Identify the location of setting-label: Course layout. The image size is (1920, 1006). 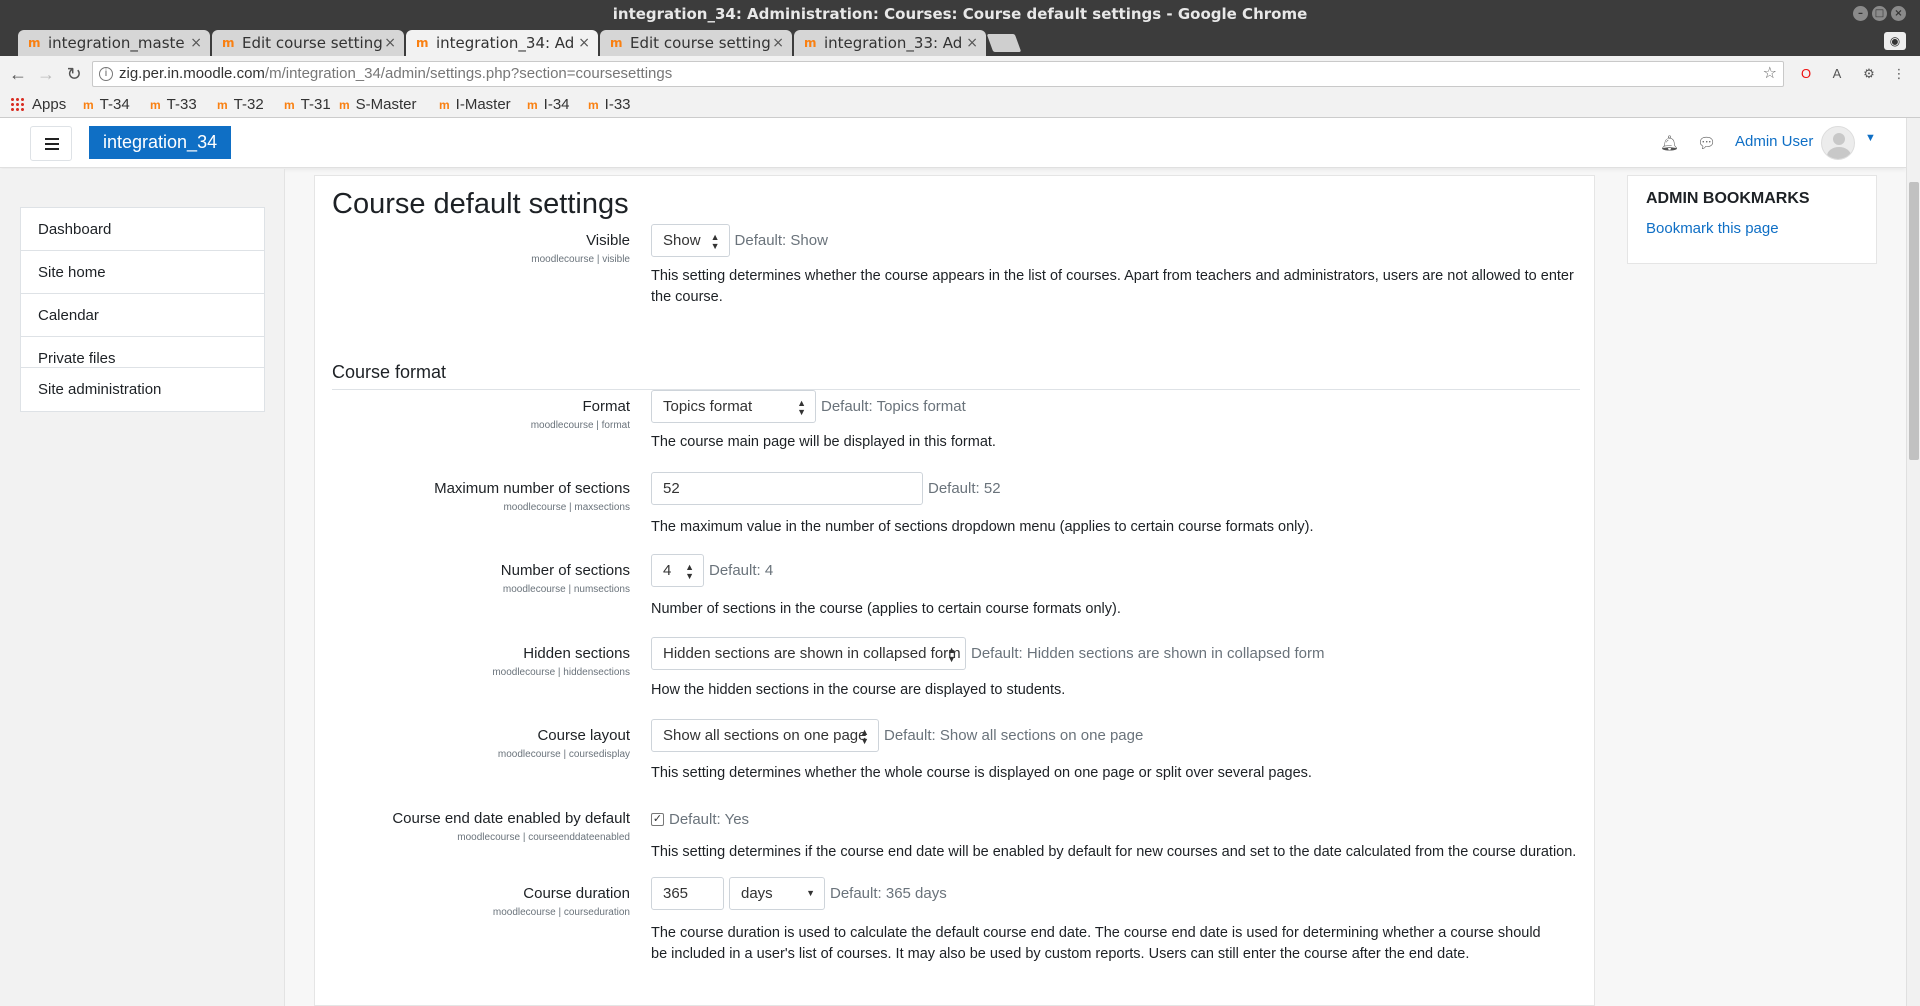
(583, 735).